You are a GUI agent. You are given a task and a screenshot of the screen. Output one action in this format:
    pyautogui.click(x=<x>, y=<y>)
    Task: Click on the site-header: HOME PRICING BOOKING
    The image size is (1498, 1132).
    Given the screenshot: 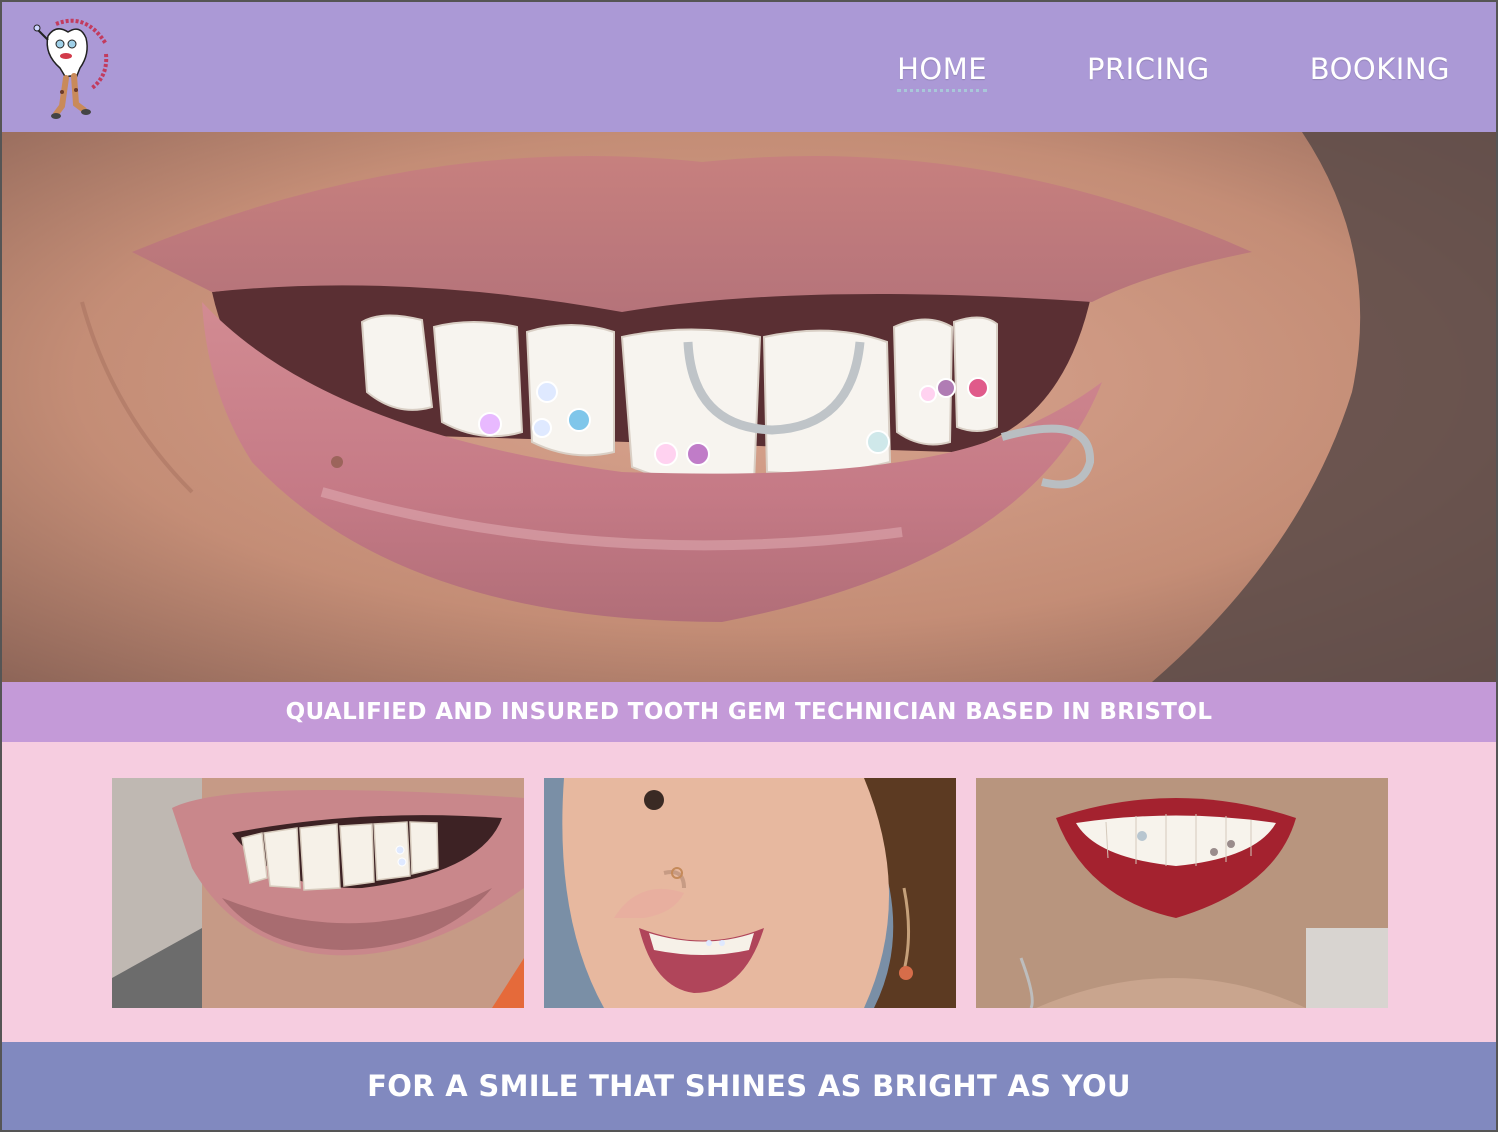 What is the action you would take?
    pyautogui.click(x=749, y=67)
    